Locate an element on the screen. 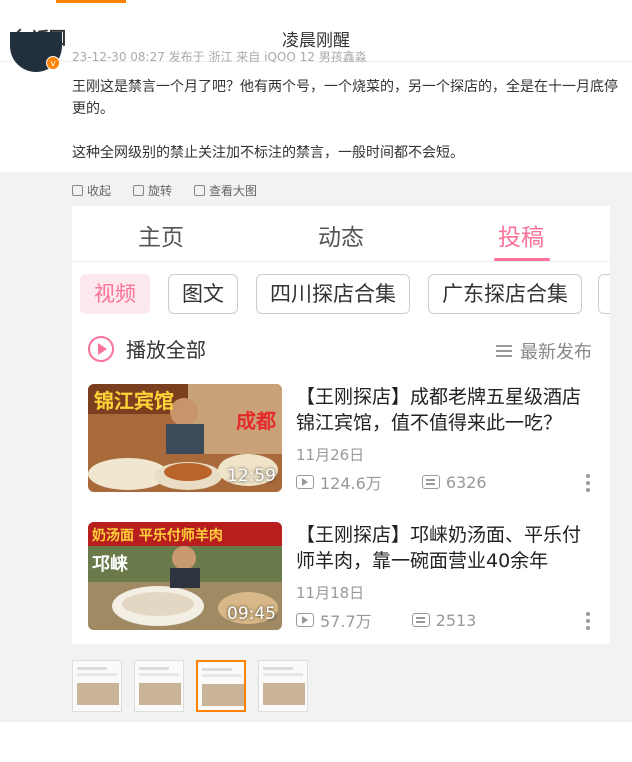  video-date: 11月18日 is located at coordinates (330, 593).